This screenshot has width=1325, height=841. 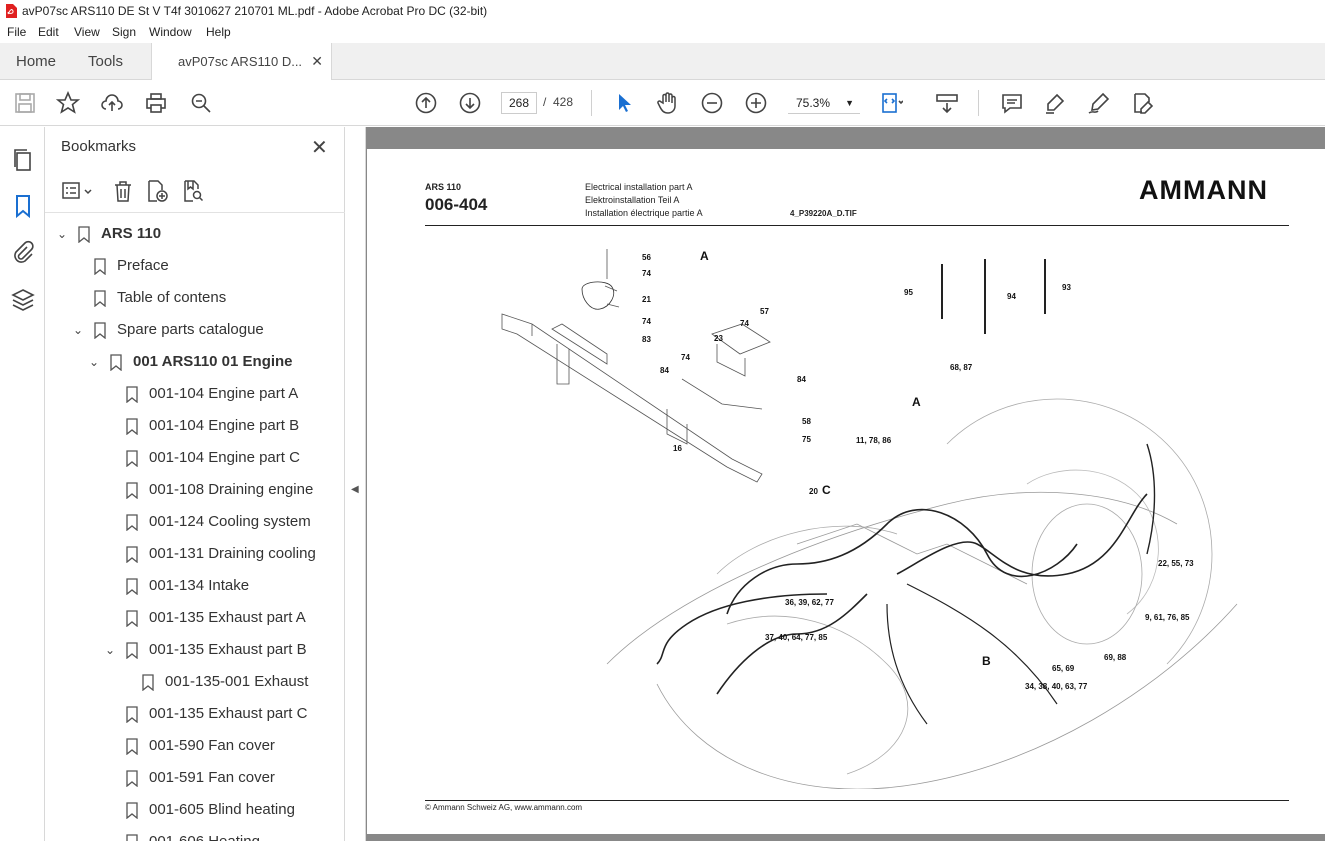 What do you see at coordinates (519, 103) in the screenshot?
I see `page-number-input: 268` at bounding box center [519, 103].